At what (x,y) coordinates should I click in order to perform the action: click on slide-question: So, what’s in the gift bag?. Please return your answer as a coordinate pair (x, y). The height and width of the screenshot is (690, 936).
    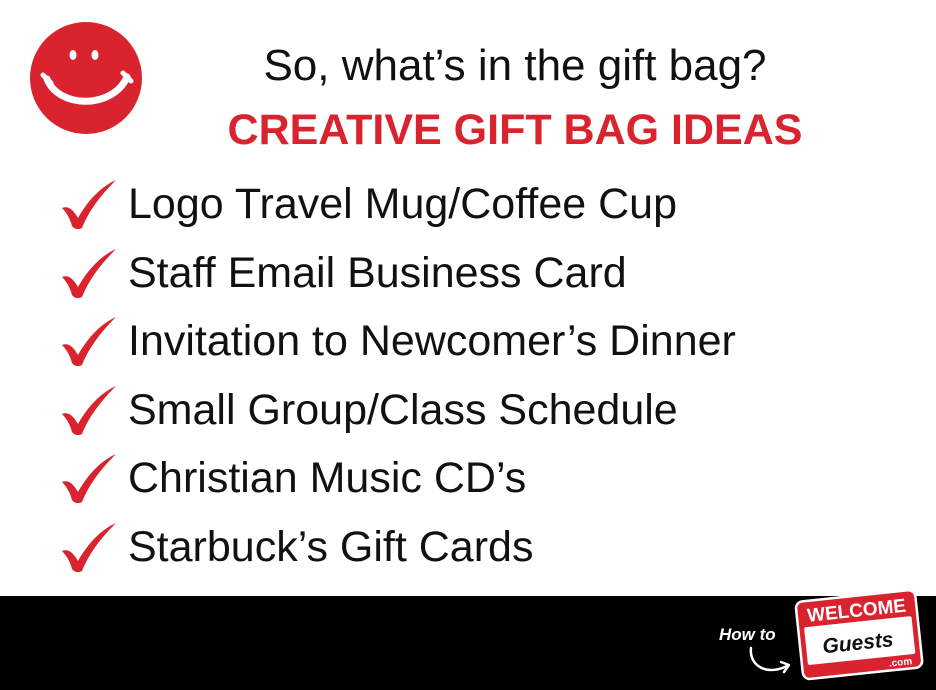
    Looking at the image, I should click on (515, 65).